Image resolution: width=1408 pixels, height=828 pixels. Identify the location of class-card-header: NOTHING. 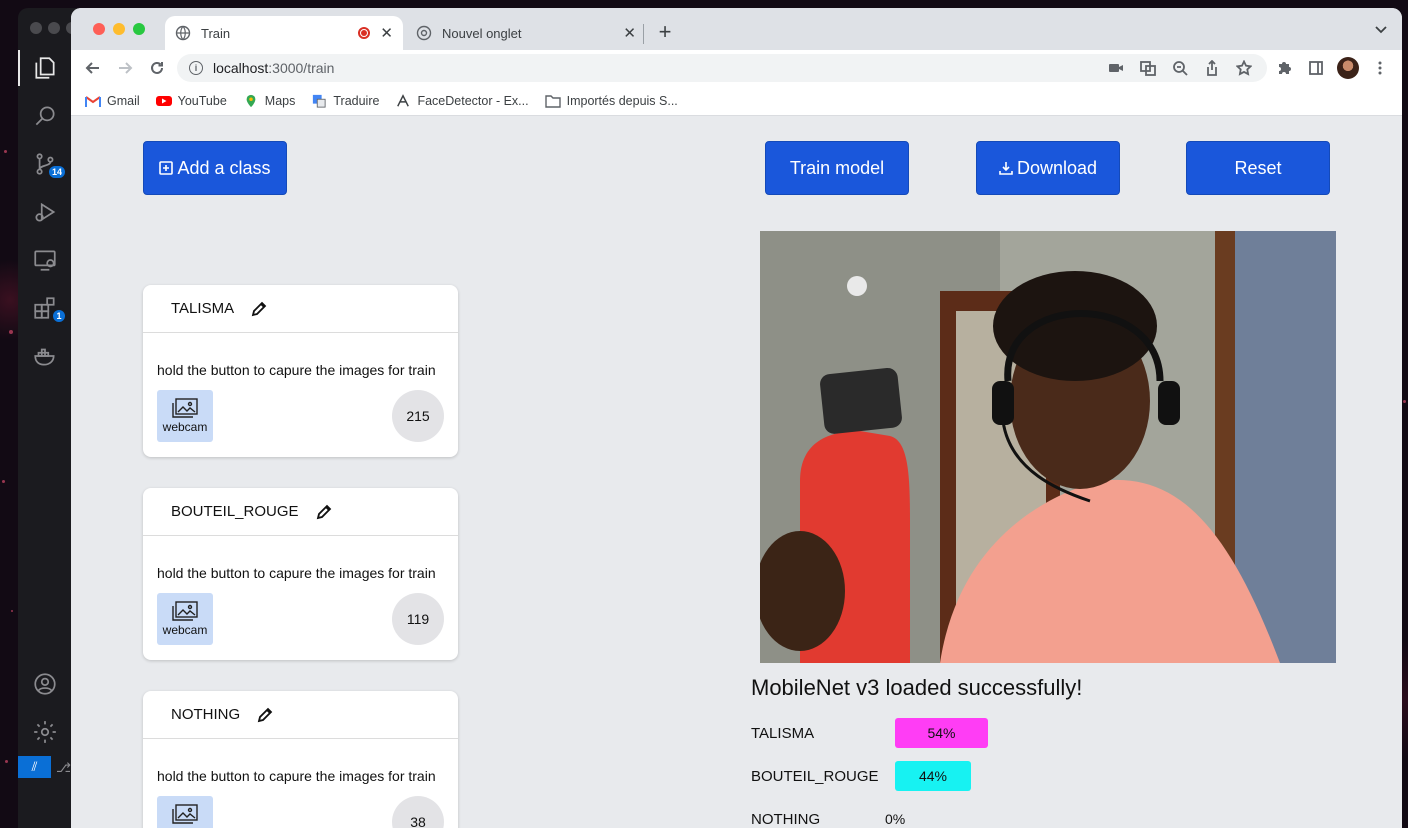
(300, 715).